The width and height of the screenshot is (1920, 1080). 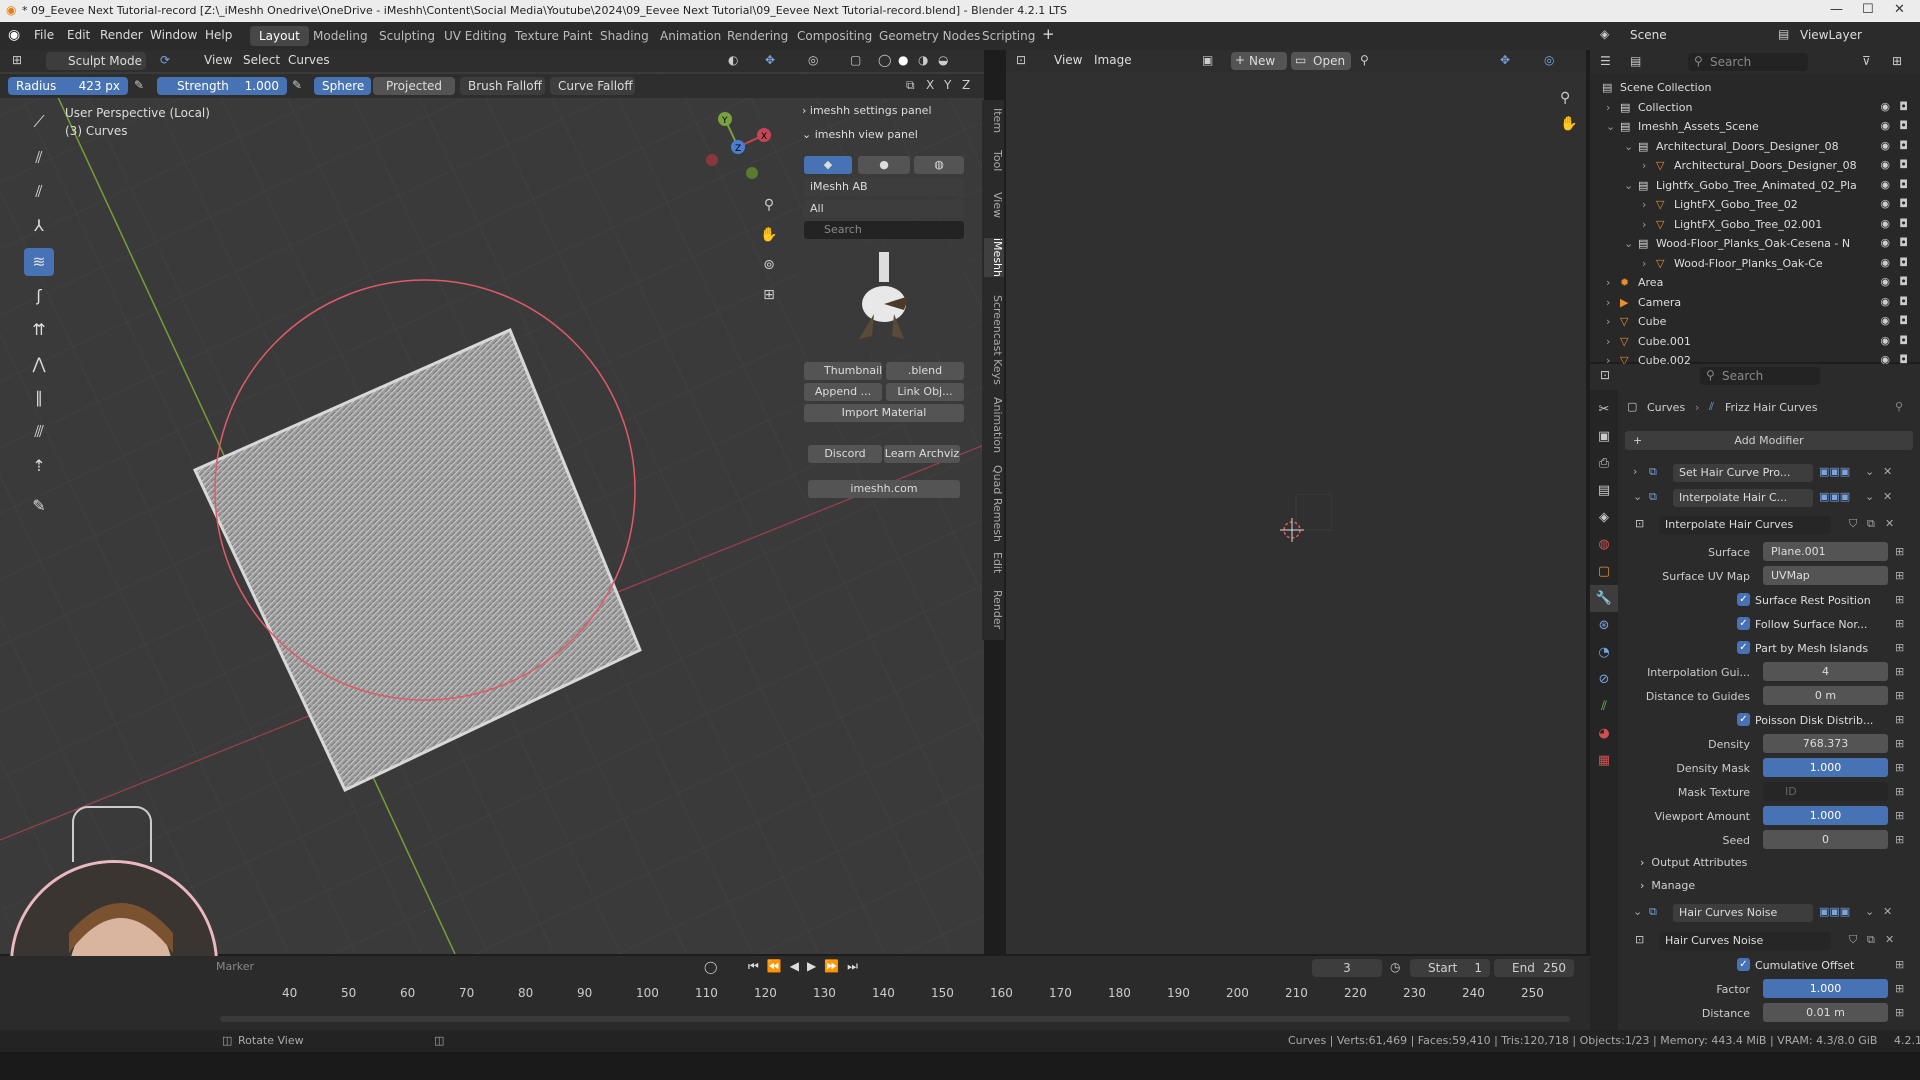 What do you see at coordinates (342, 86) in the screenshot?
I see `sphere-toggle: Sphere` at bounding box center [342, 86].